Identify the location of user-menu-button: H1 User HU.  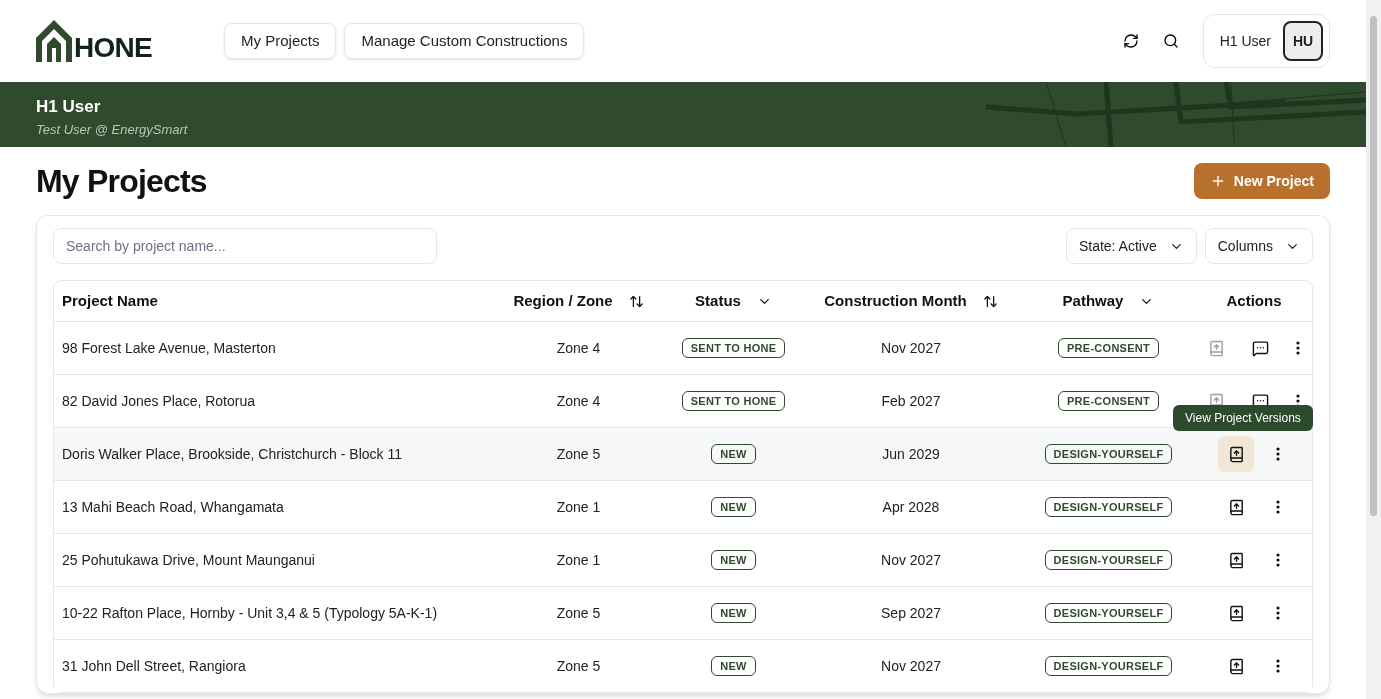
(1266, 41).